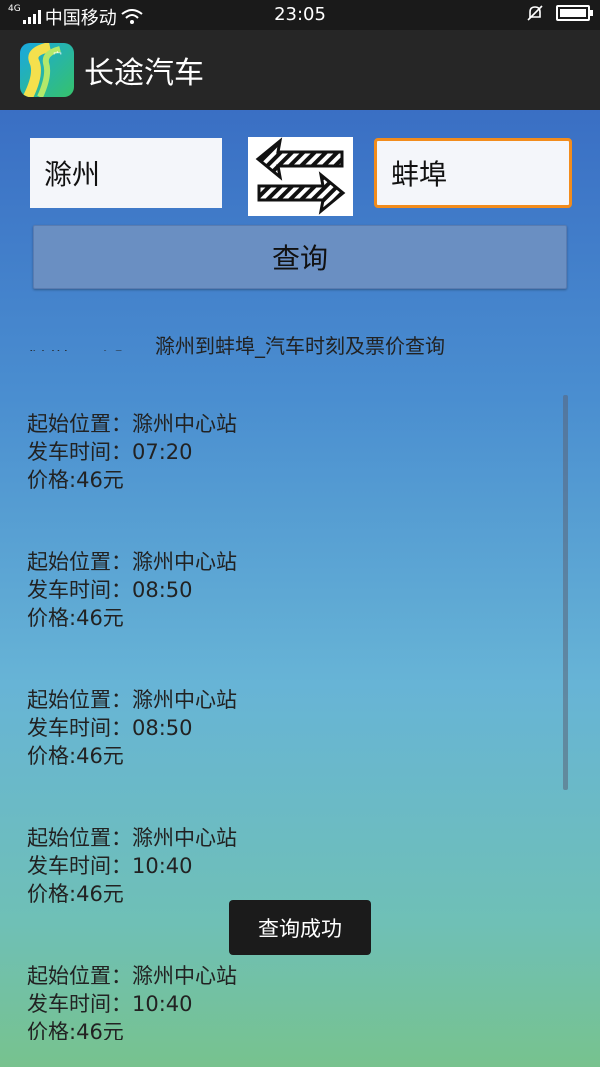 This screenshot has width=600, height=1067. I want to click on results-title: 滁州到蚌埠_汽车时刻及票价查询, so click(300, 346).